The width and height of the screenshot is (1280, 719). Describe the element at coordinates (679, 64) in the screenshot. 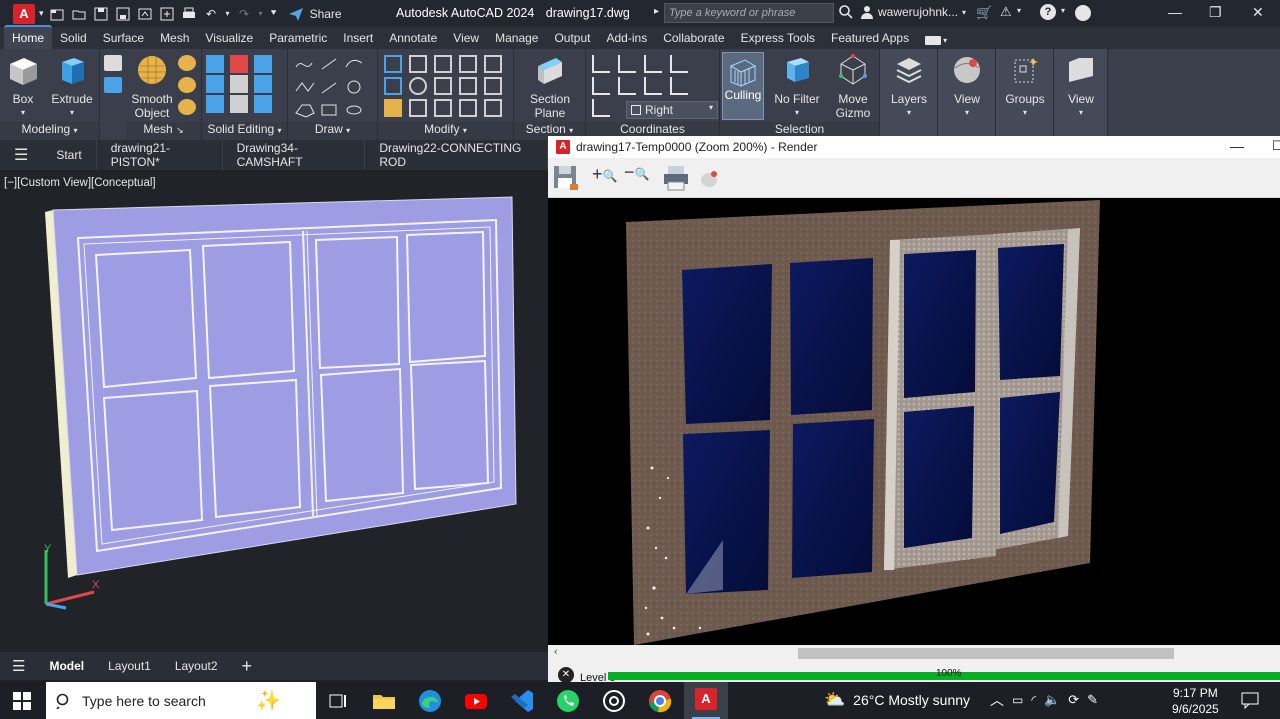

I see `ucs-z-icon` at that location.